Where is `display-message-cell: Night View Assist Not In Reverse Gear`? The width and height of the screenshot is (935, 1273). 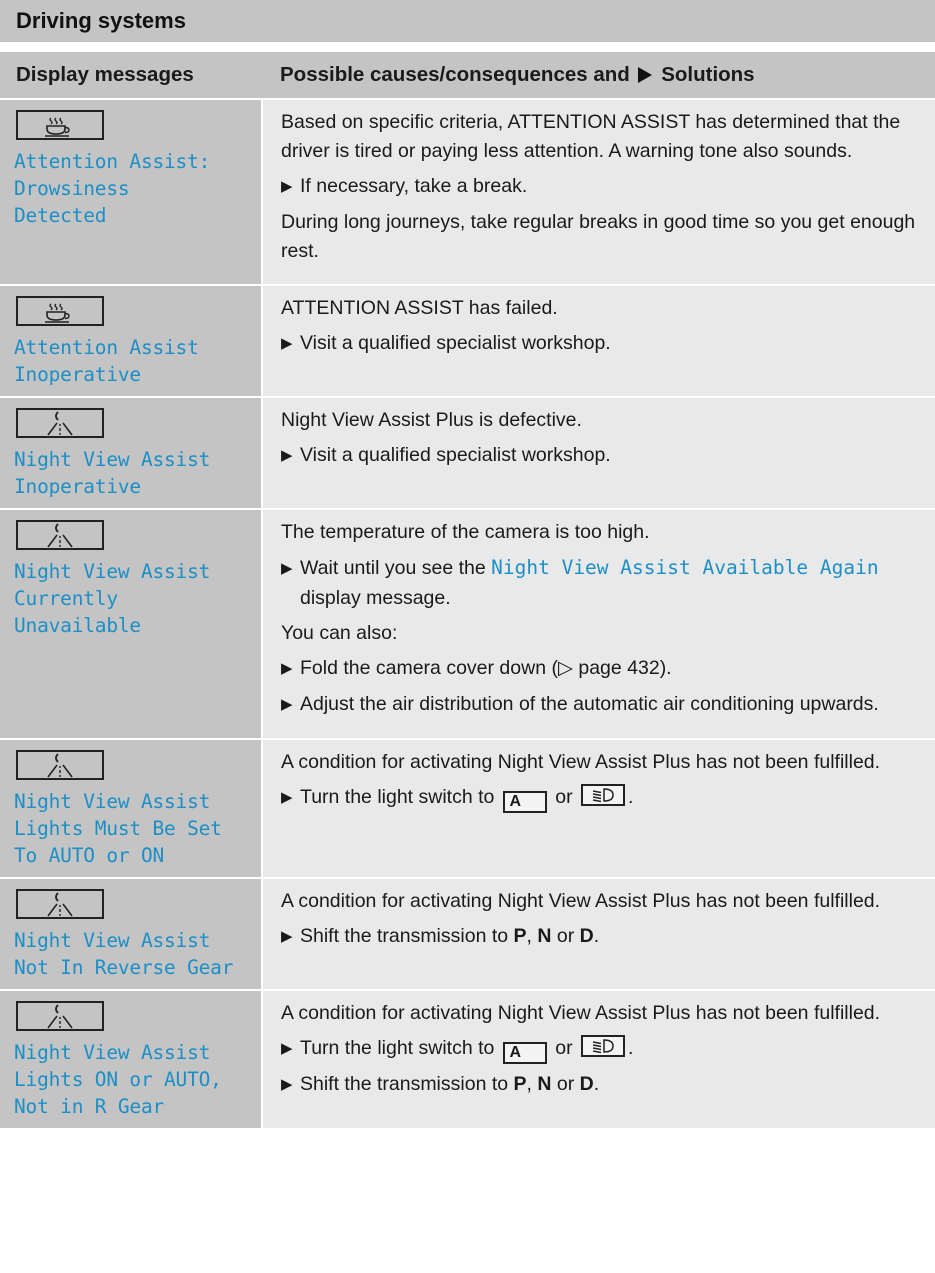 display-message-cell: Night View Assist Not In Reverse Gear is located at coordinates (131, 934).